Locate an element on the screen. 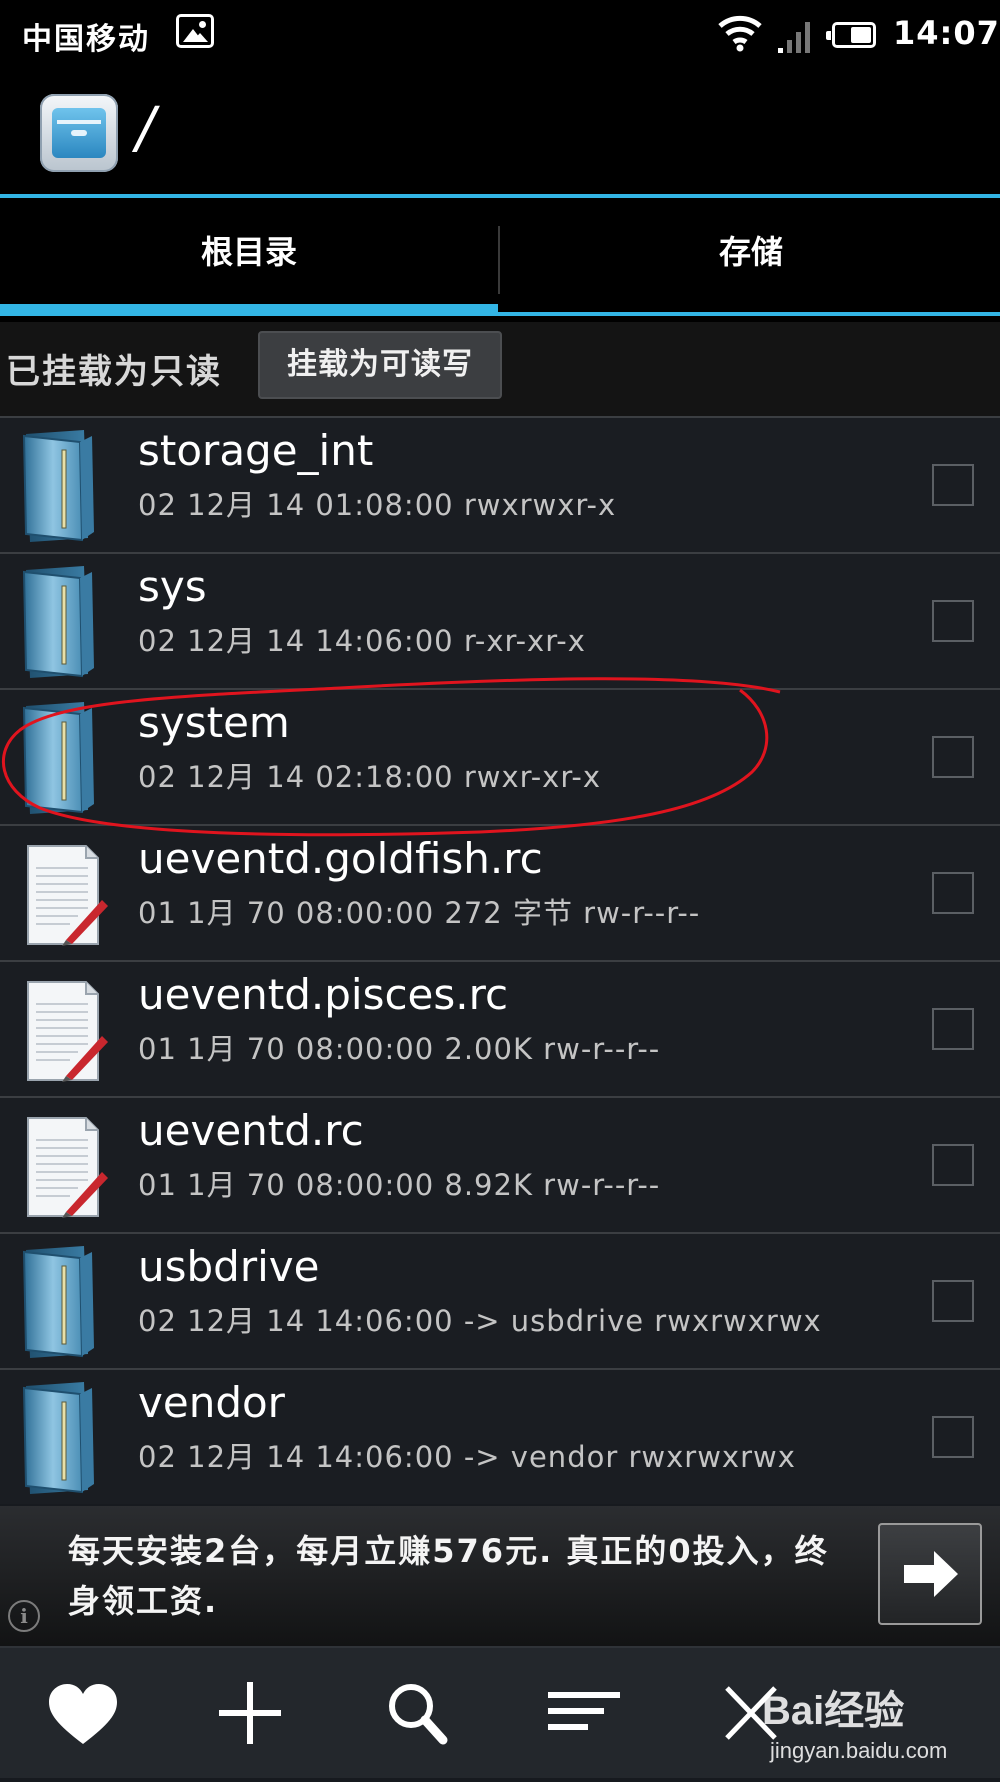 The height and width of the screenshot is (1782, 1000). add-icon is located at coordinates (250, 1713).